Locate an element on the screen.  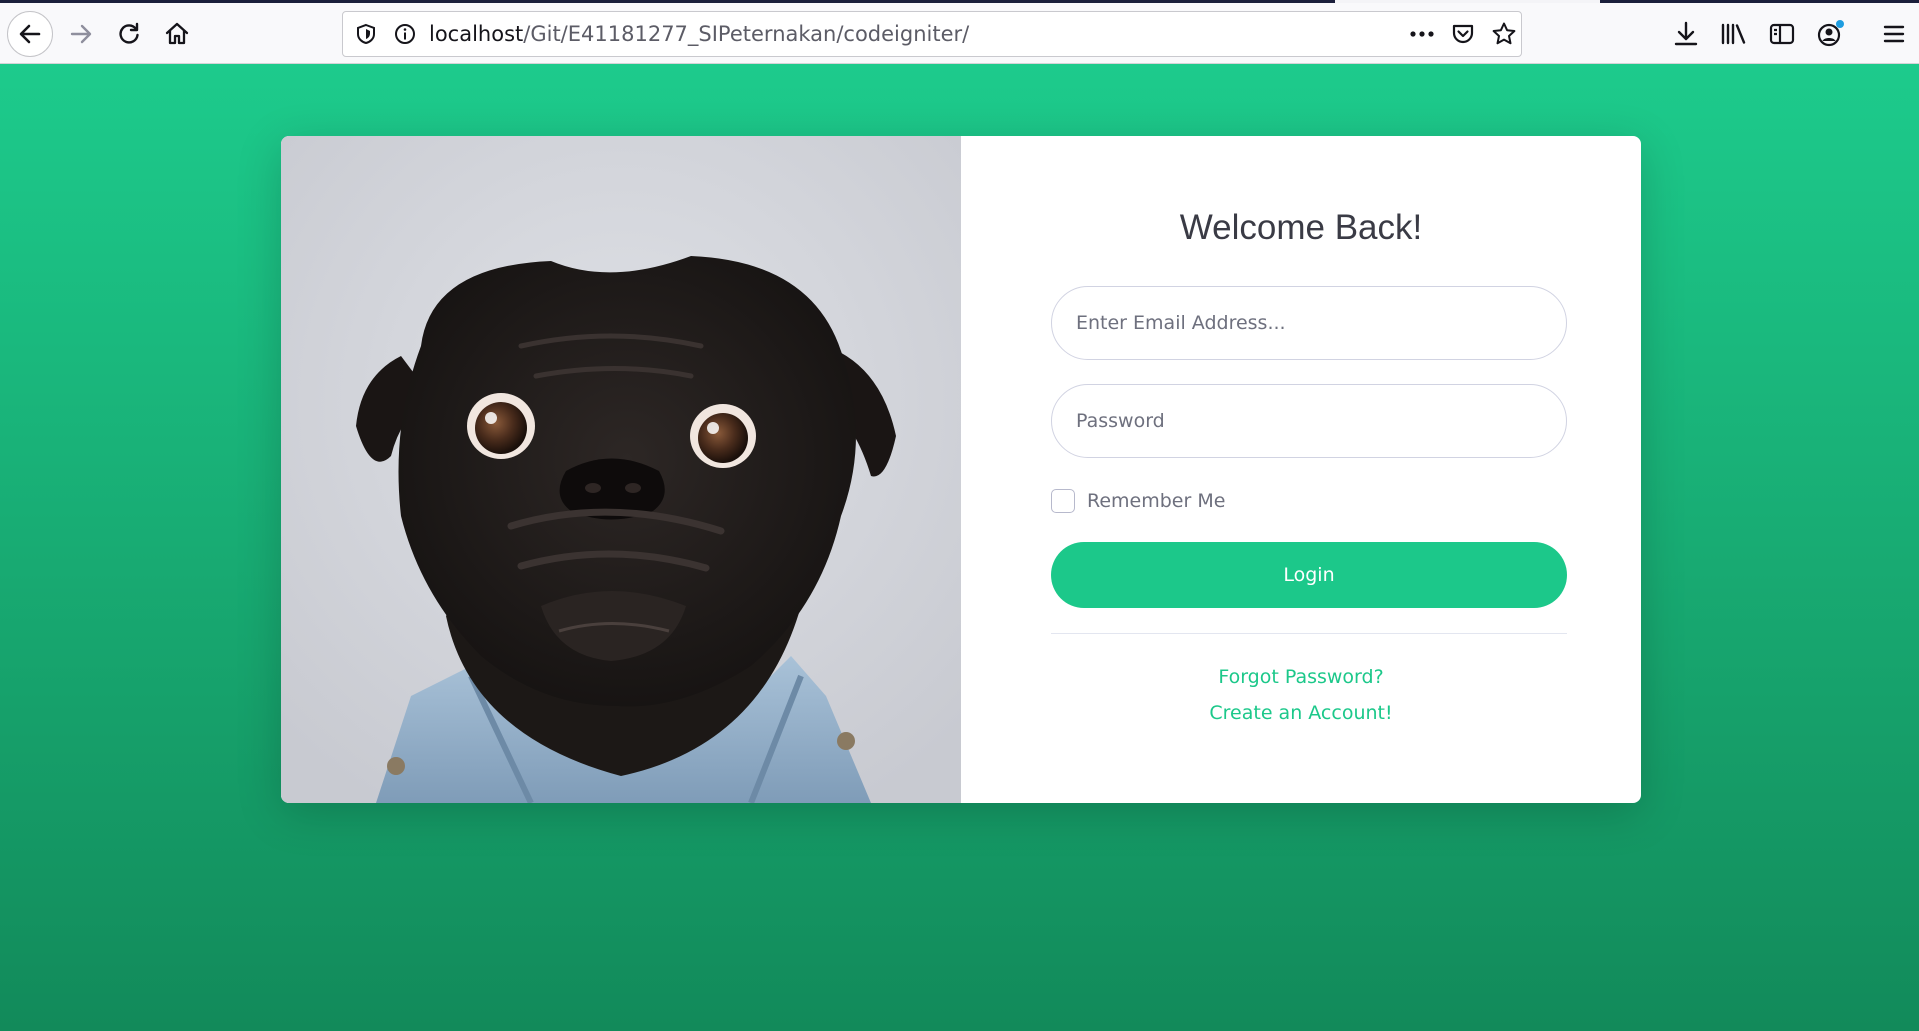
download-icon is located at coordinates (1686, 33).